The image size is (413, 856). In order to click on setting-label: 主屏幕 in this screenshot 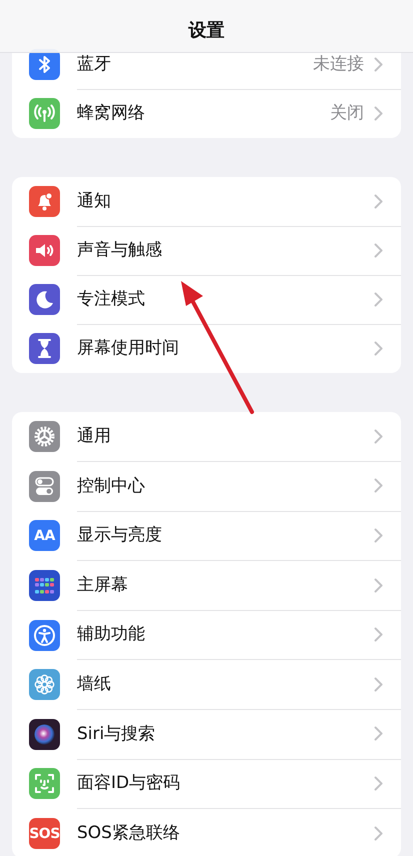, I will do `click(102, 585)`.